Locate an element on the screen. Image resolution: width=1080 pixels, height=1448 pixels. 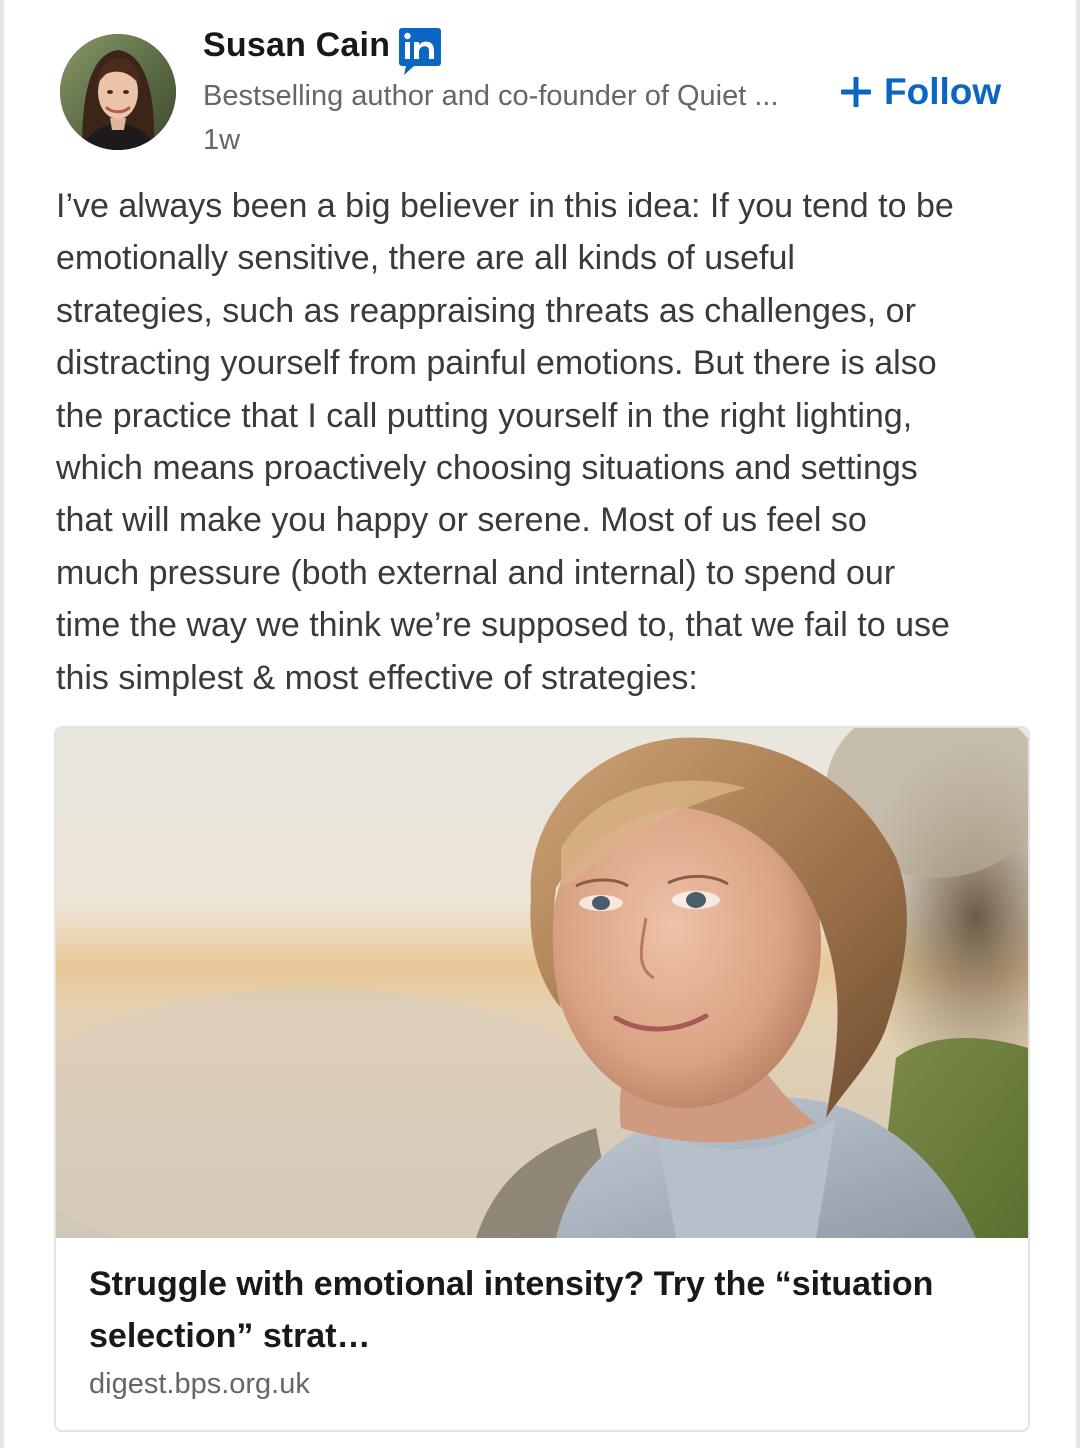
author-avatar is located at coordinates (118, 92).